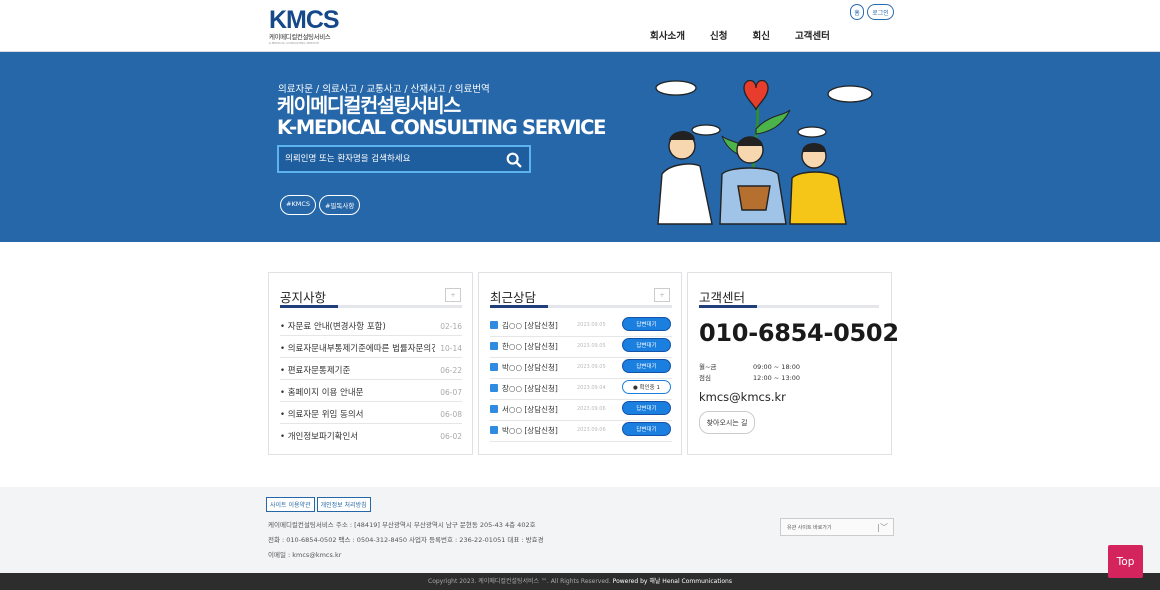 Image resolution: width=1160 pixels, height=590 pixels. Describe the element at coordinates (727, 422) in the screenshot. I see `directions-button: 찾아오시는 길` at that location.